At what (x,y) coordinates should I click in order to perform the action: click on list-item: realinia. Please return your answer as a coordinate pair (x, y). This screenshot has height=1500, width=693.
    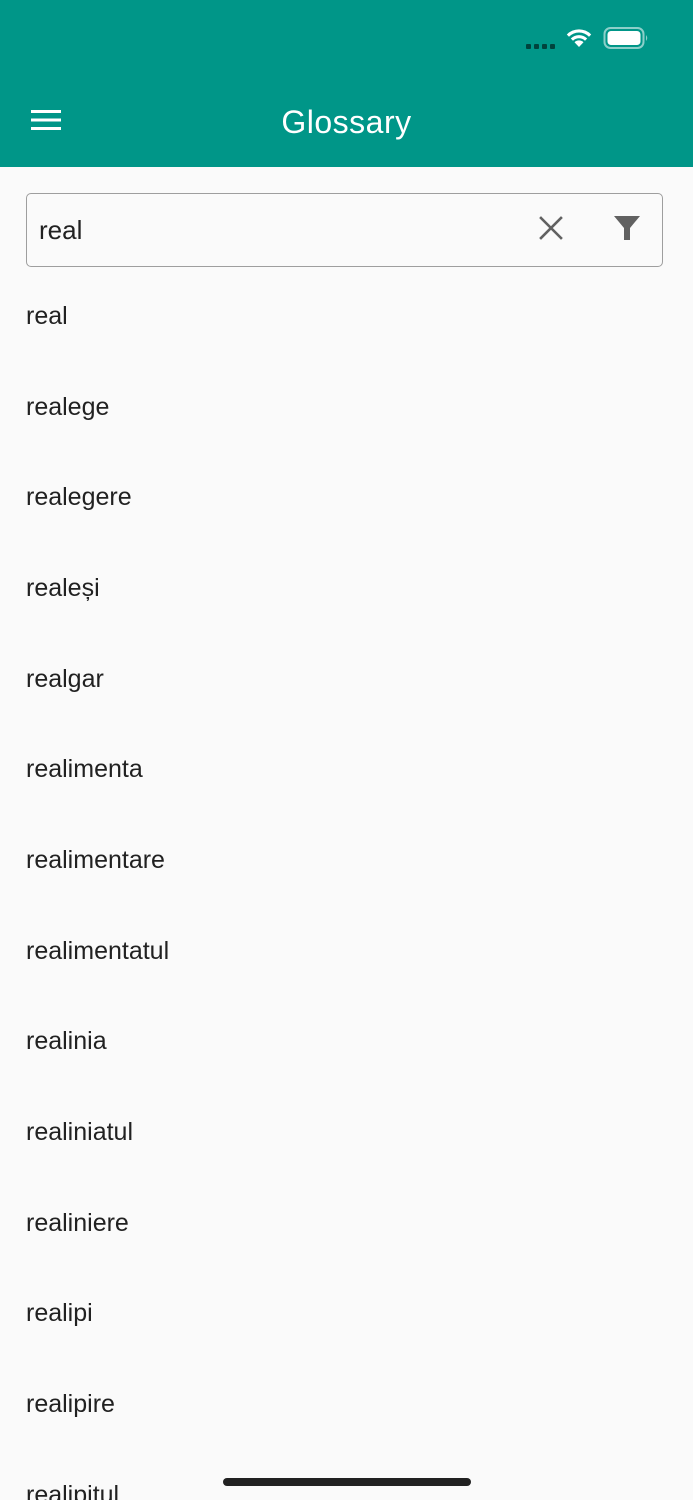
    Looking at the image, I should click on (346, 1042).